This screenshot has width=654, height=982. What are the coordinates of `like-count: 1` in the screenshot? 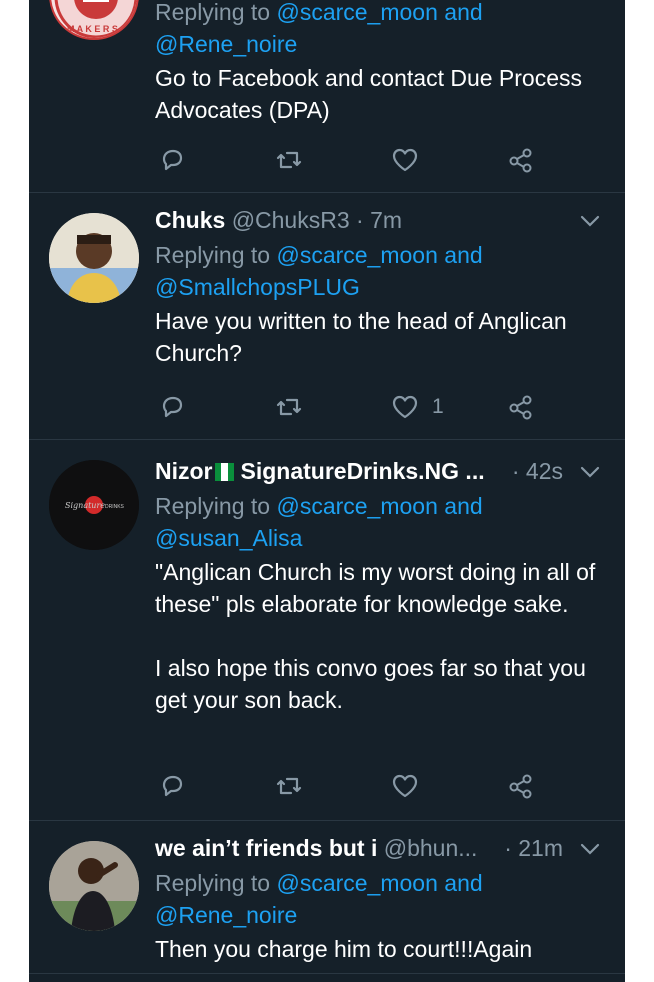 It's located at (438, 406).